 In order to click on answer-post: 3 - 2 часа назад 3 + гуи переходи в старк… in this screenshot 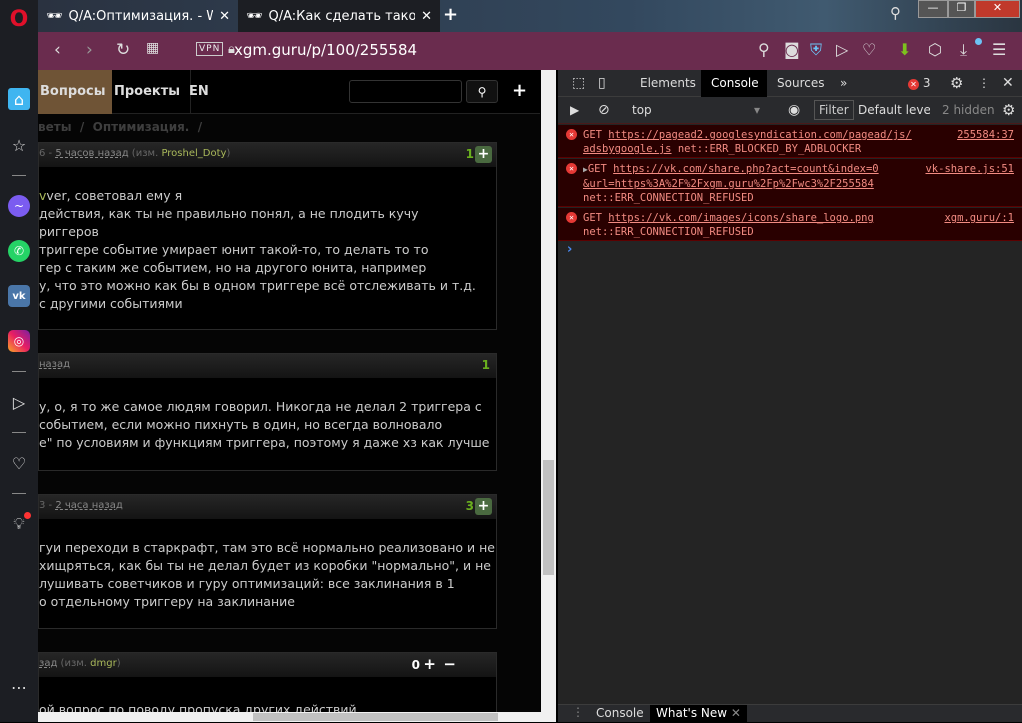, I will do `click(267, 561)`.